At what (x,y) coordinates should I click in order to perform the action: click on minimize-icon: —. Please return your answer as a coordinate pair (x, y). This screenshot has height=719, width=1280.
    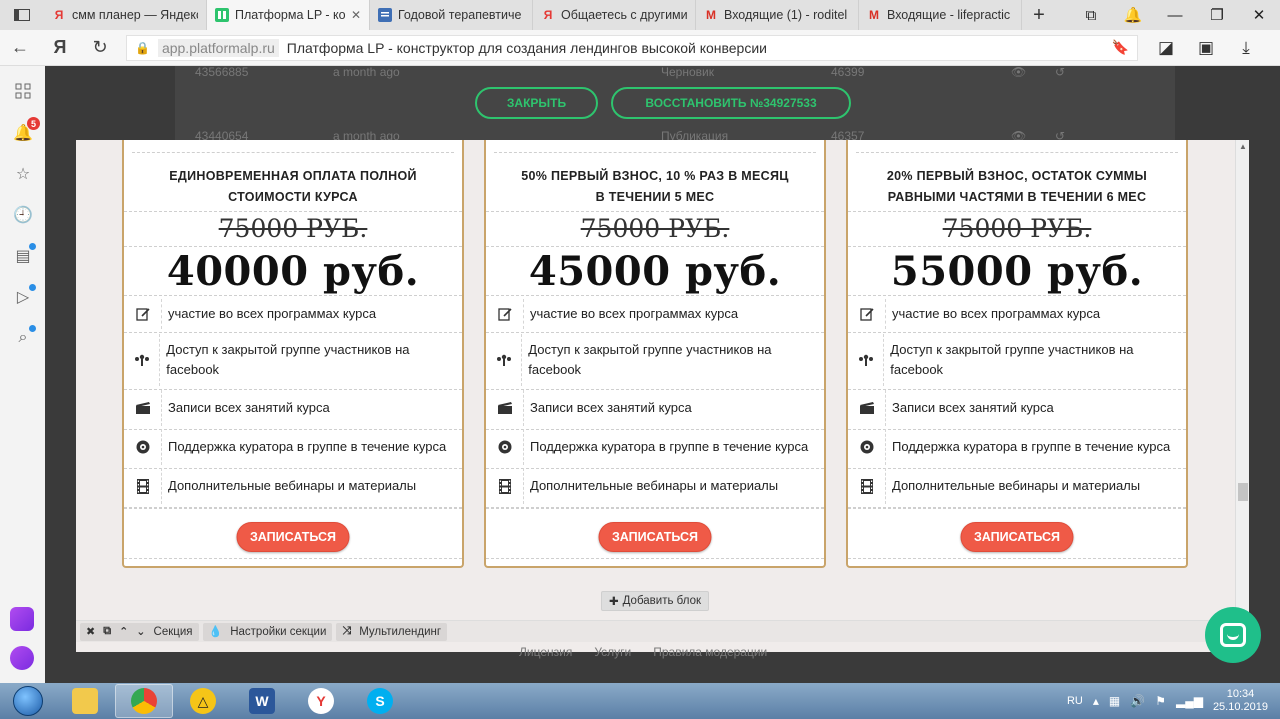
    Looking at the image, I should click on (1175, 15).